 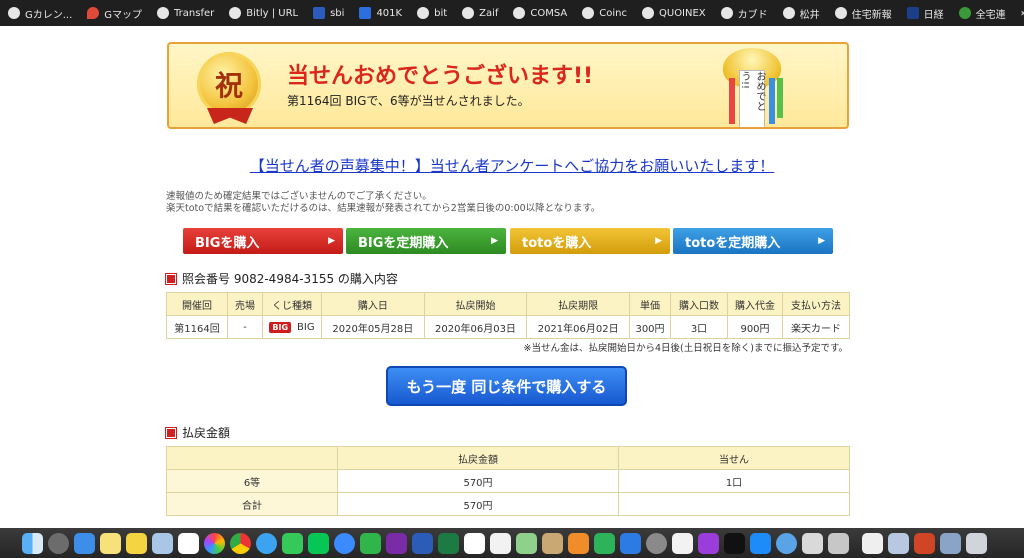 What do you see at coordinates (744, 13) in the screenshot?
I see `bookmark-kabudo: カブド` at bounding box center [744, 13].